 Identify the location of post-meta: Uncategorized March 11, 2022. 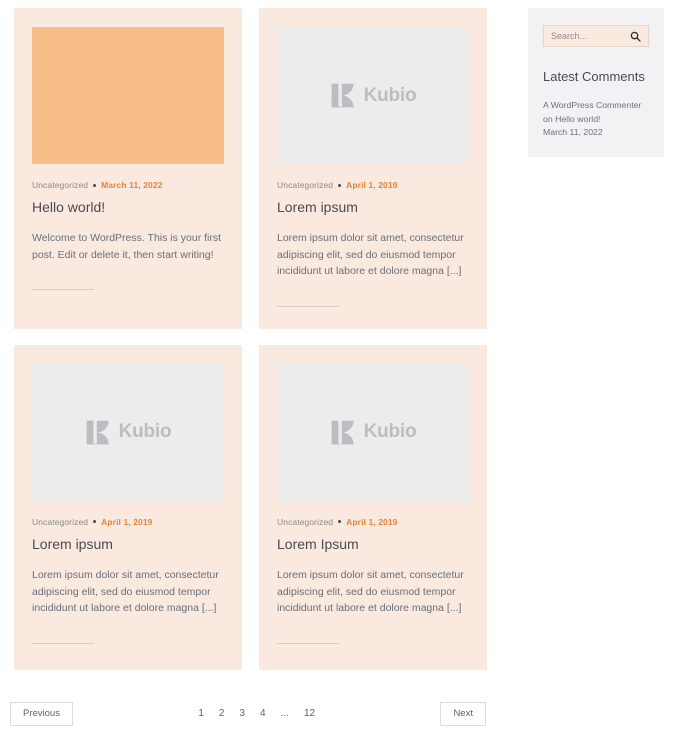
(128, 185).